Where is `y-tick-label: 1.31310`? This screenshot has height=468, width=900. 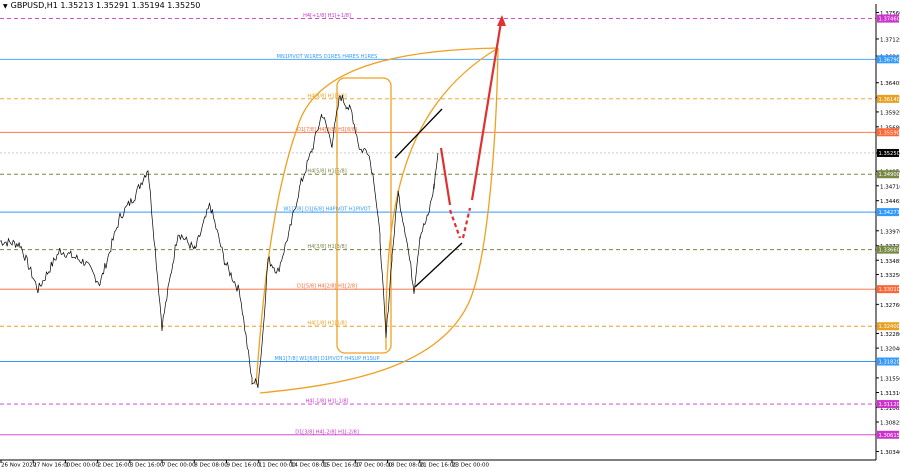 y-tick-label: 1.31310 is located at coordinates (890, 394).